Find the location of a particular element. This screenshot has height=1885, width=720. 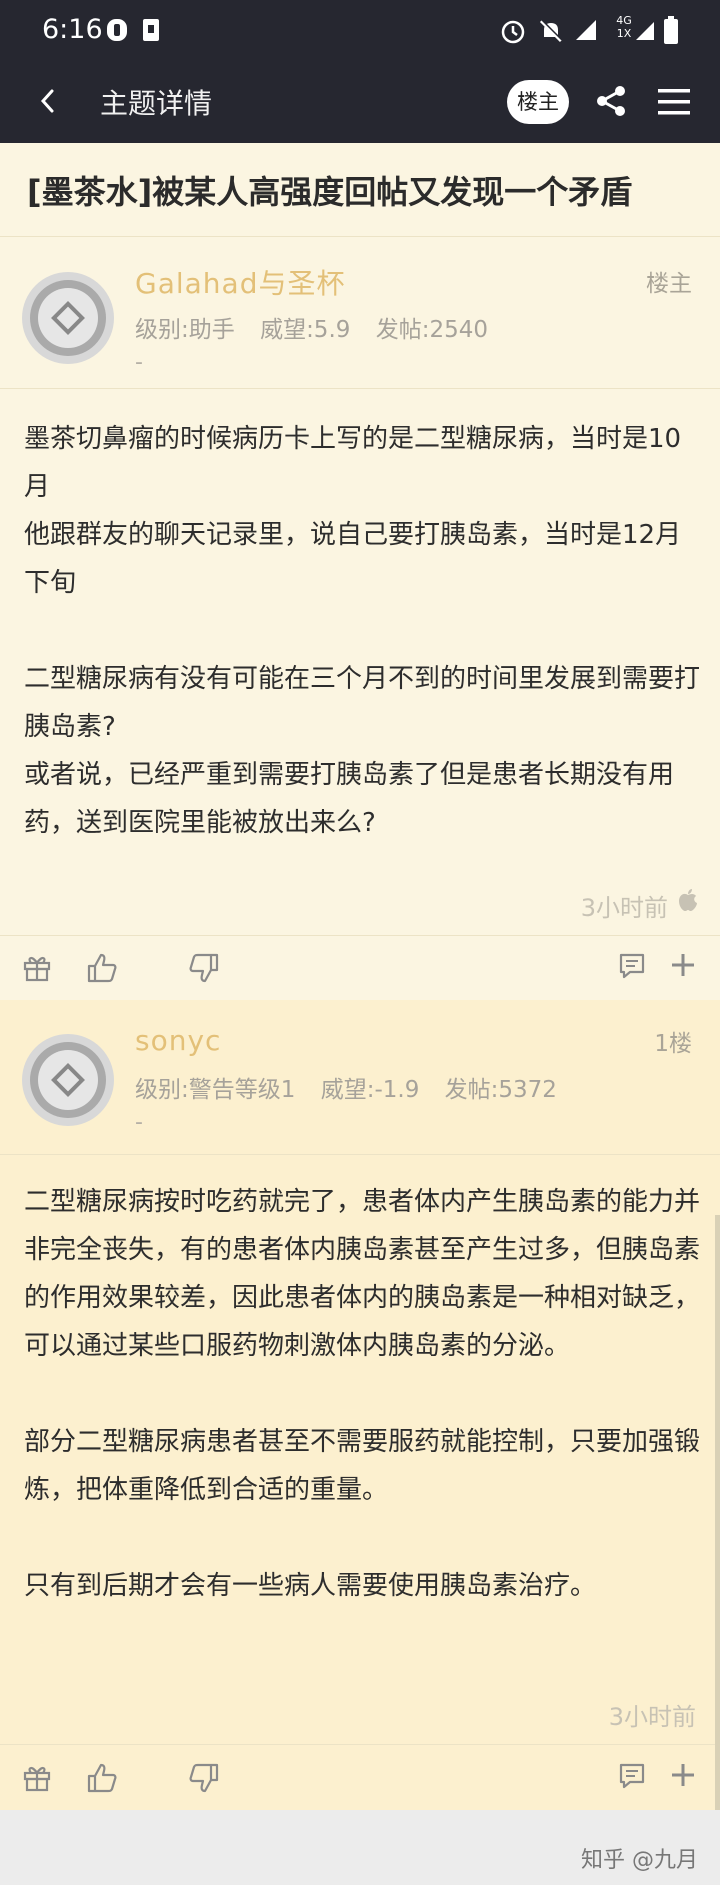

share-icon is located at coordinates (611, 101).